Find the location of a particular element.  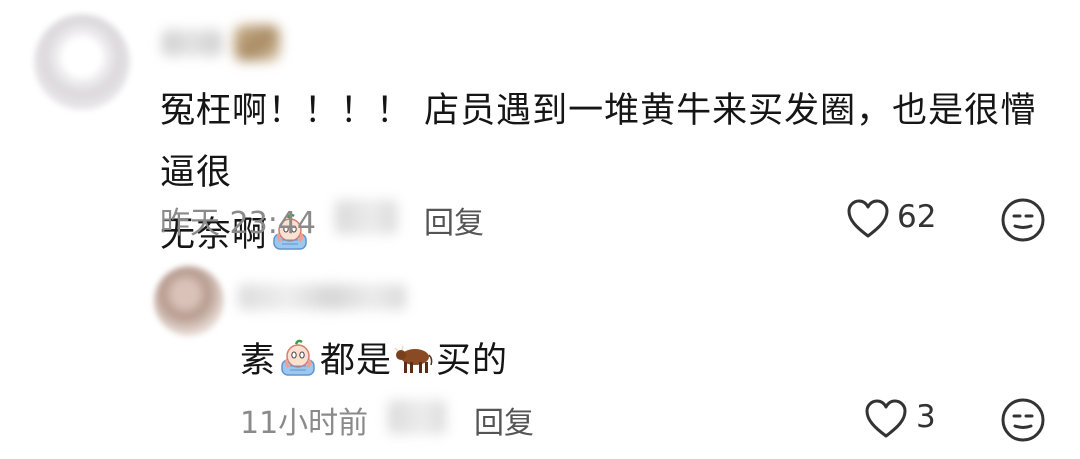

comment-timestamp: 11小时前 is located at coordinates (304, 423).